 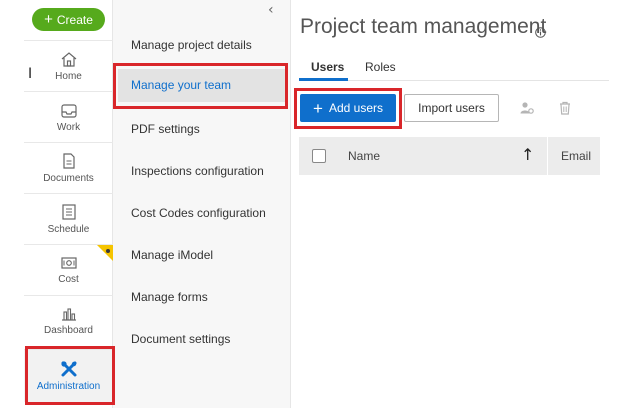 I want to click on tab-roles: Roles, so click(x=380, y=67).